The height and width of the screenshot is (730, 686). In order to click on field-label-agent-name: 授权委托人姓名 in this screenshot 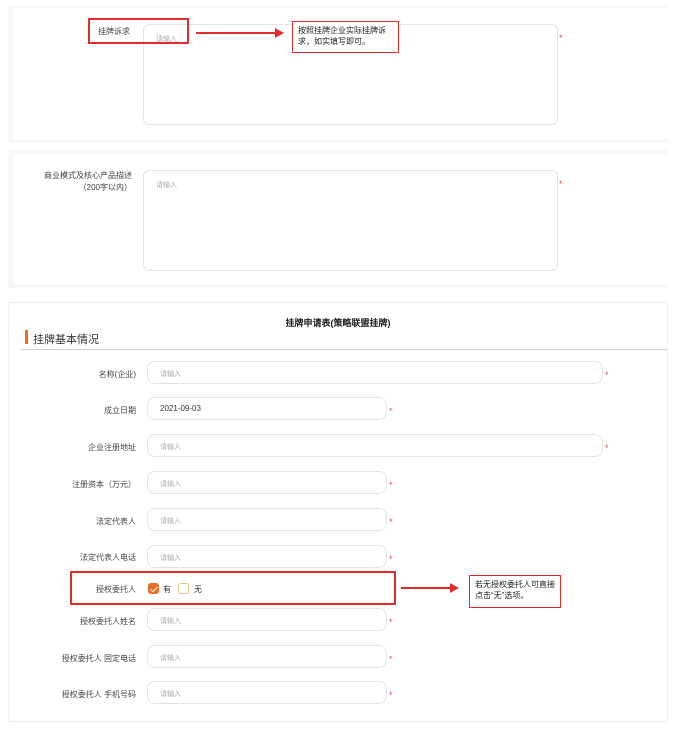, I will do `click(108, 621)`.